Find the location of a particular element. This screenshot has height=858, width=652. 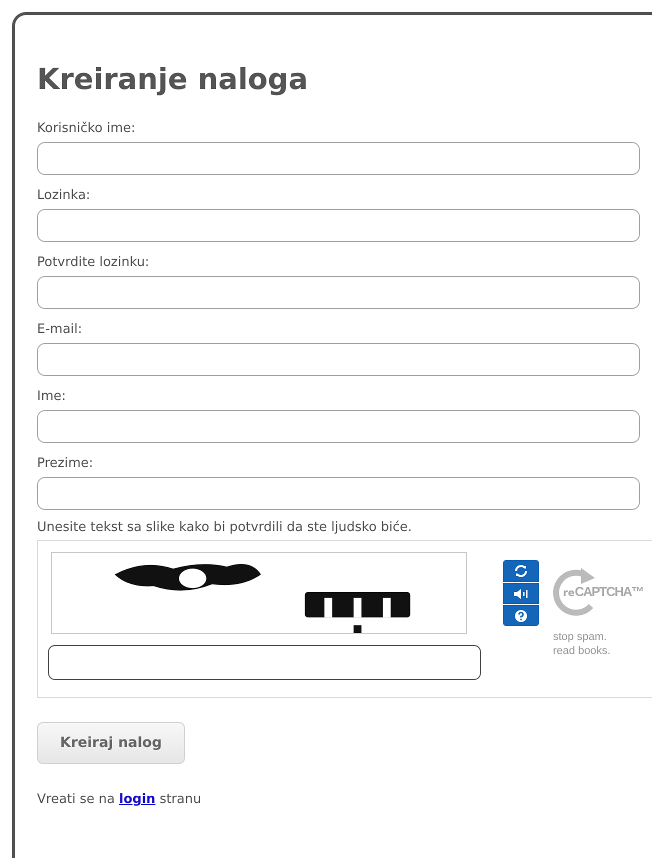

audio-button is located at coordinates (521, 593).